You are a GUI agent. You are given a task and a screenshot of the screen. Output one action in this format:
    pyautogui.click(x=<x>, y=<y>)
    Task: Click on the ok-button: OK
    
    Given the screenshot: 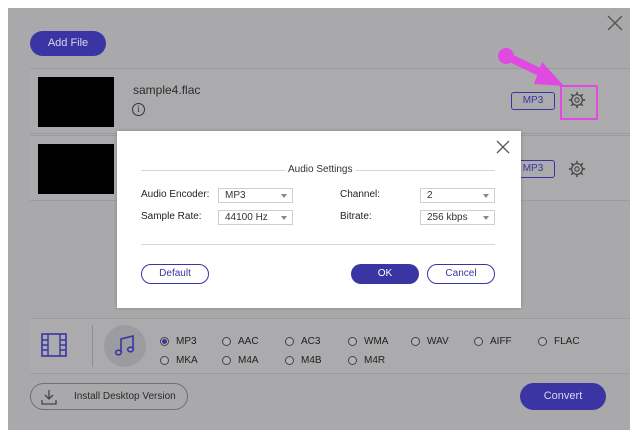 What is the action you would take?
    pyautogui.click(x=385, y=274)
    